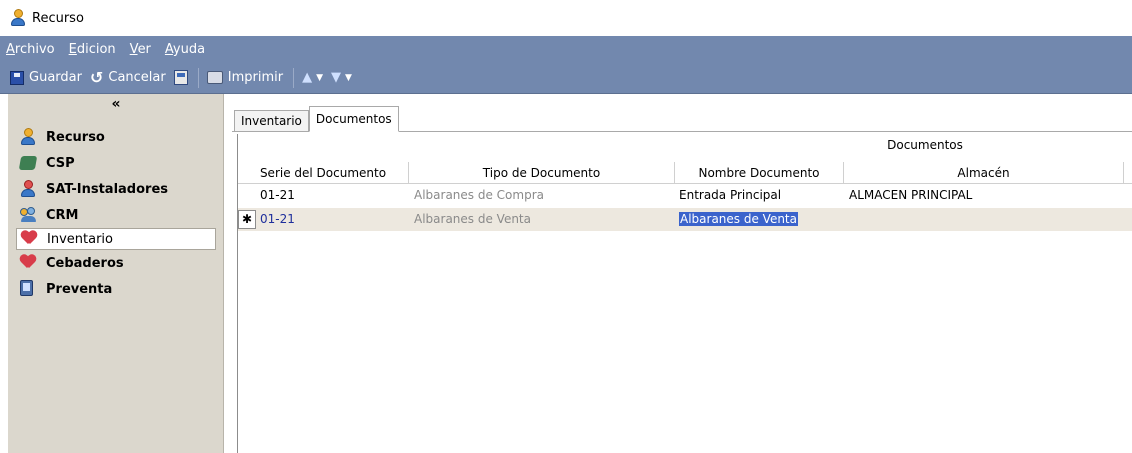 The width and height of the screenshot is (1132, 453). I want to click on sidebar-item-label: Recurso, so click(75, 137).